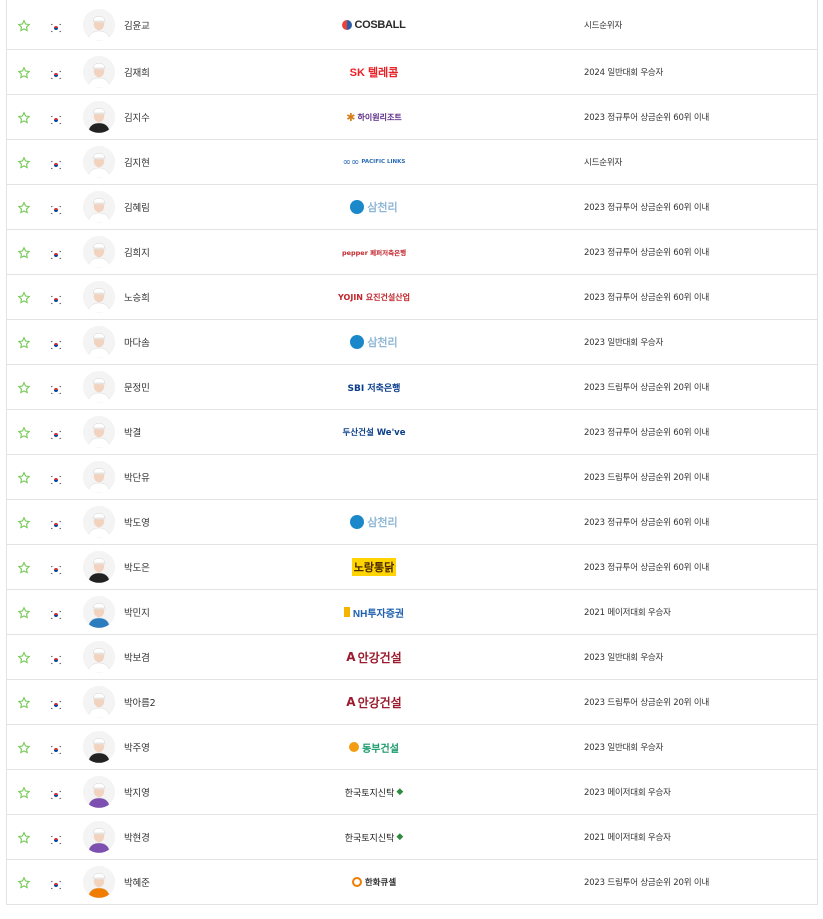  Describe the element at coordinates (374, 117) in the screenshot. I see `sponsor-logo: ✱ 하이원리조트` at that location.